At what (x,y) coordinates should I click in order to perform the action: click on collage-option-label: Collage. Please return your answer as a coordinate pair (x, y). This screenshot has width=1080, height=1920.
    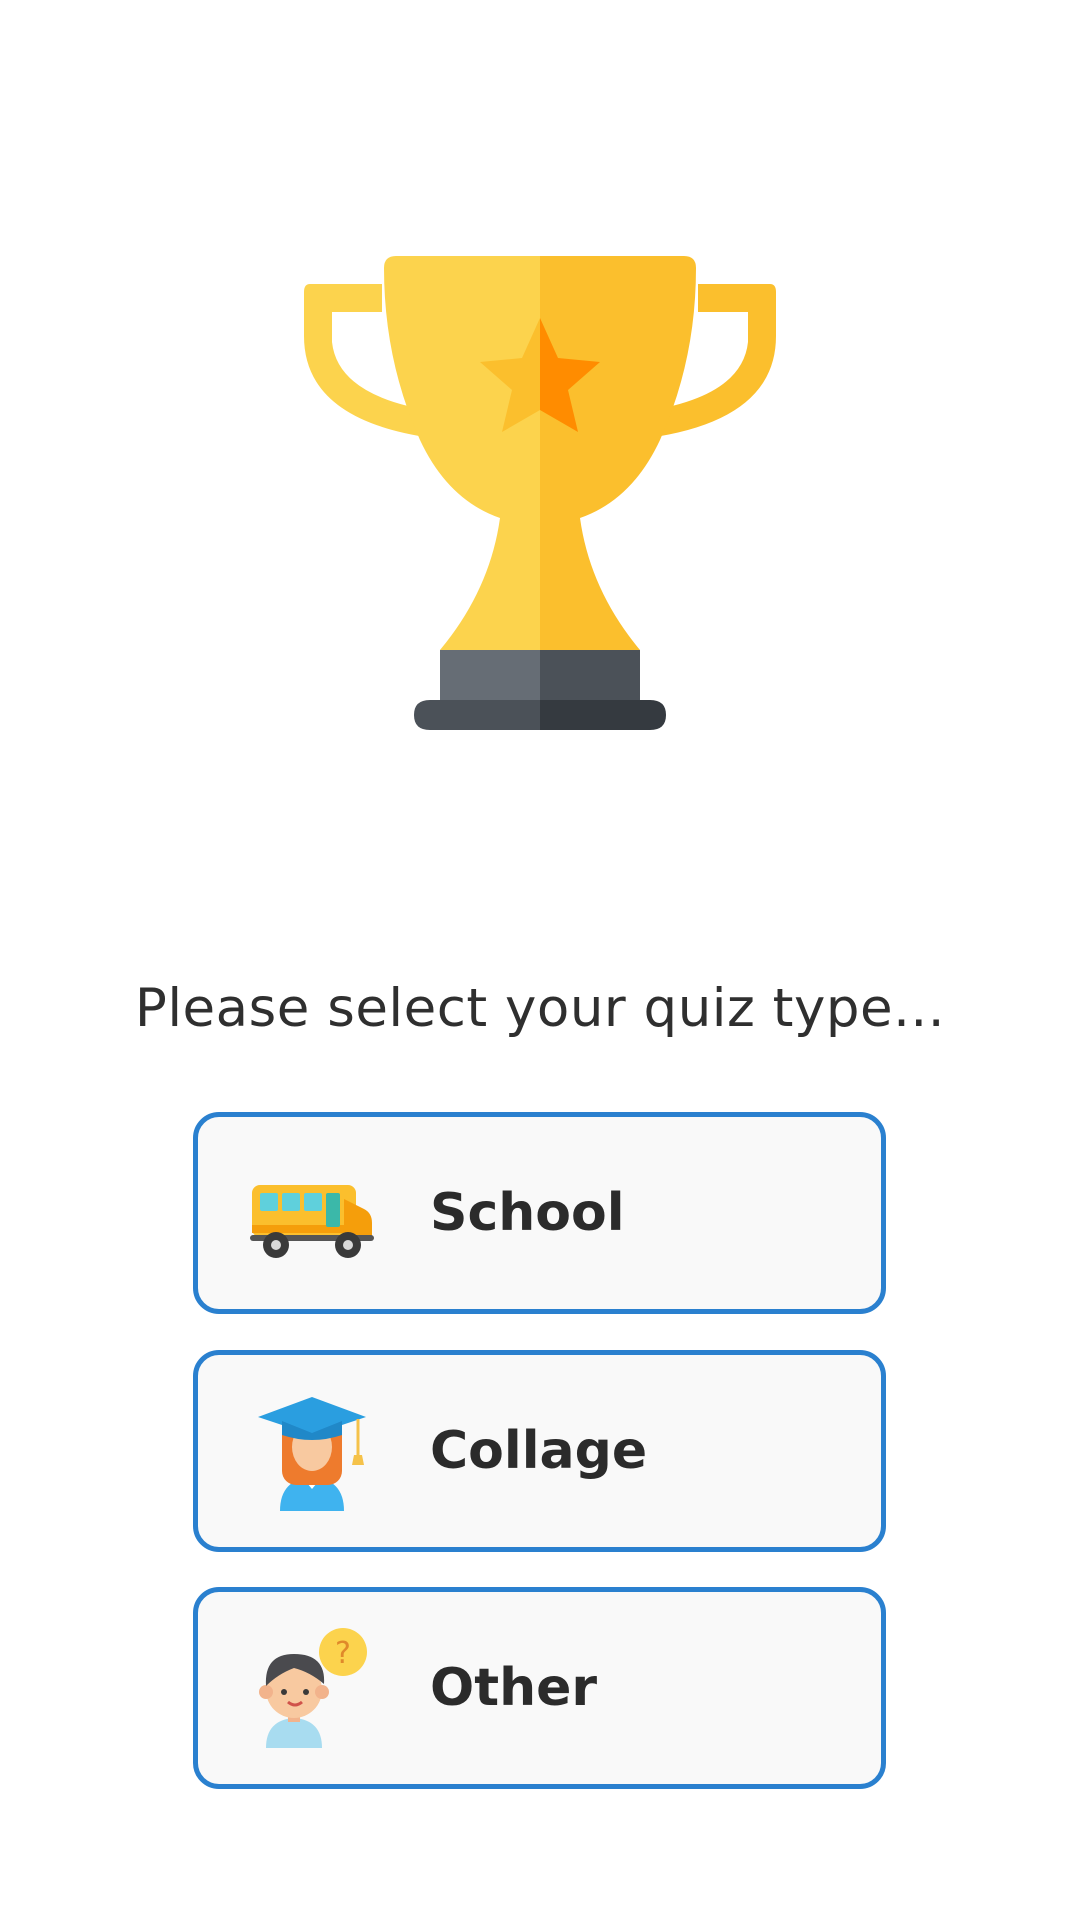
    Looking at the image, I should click on (539, 1451).